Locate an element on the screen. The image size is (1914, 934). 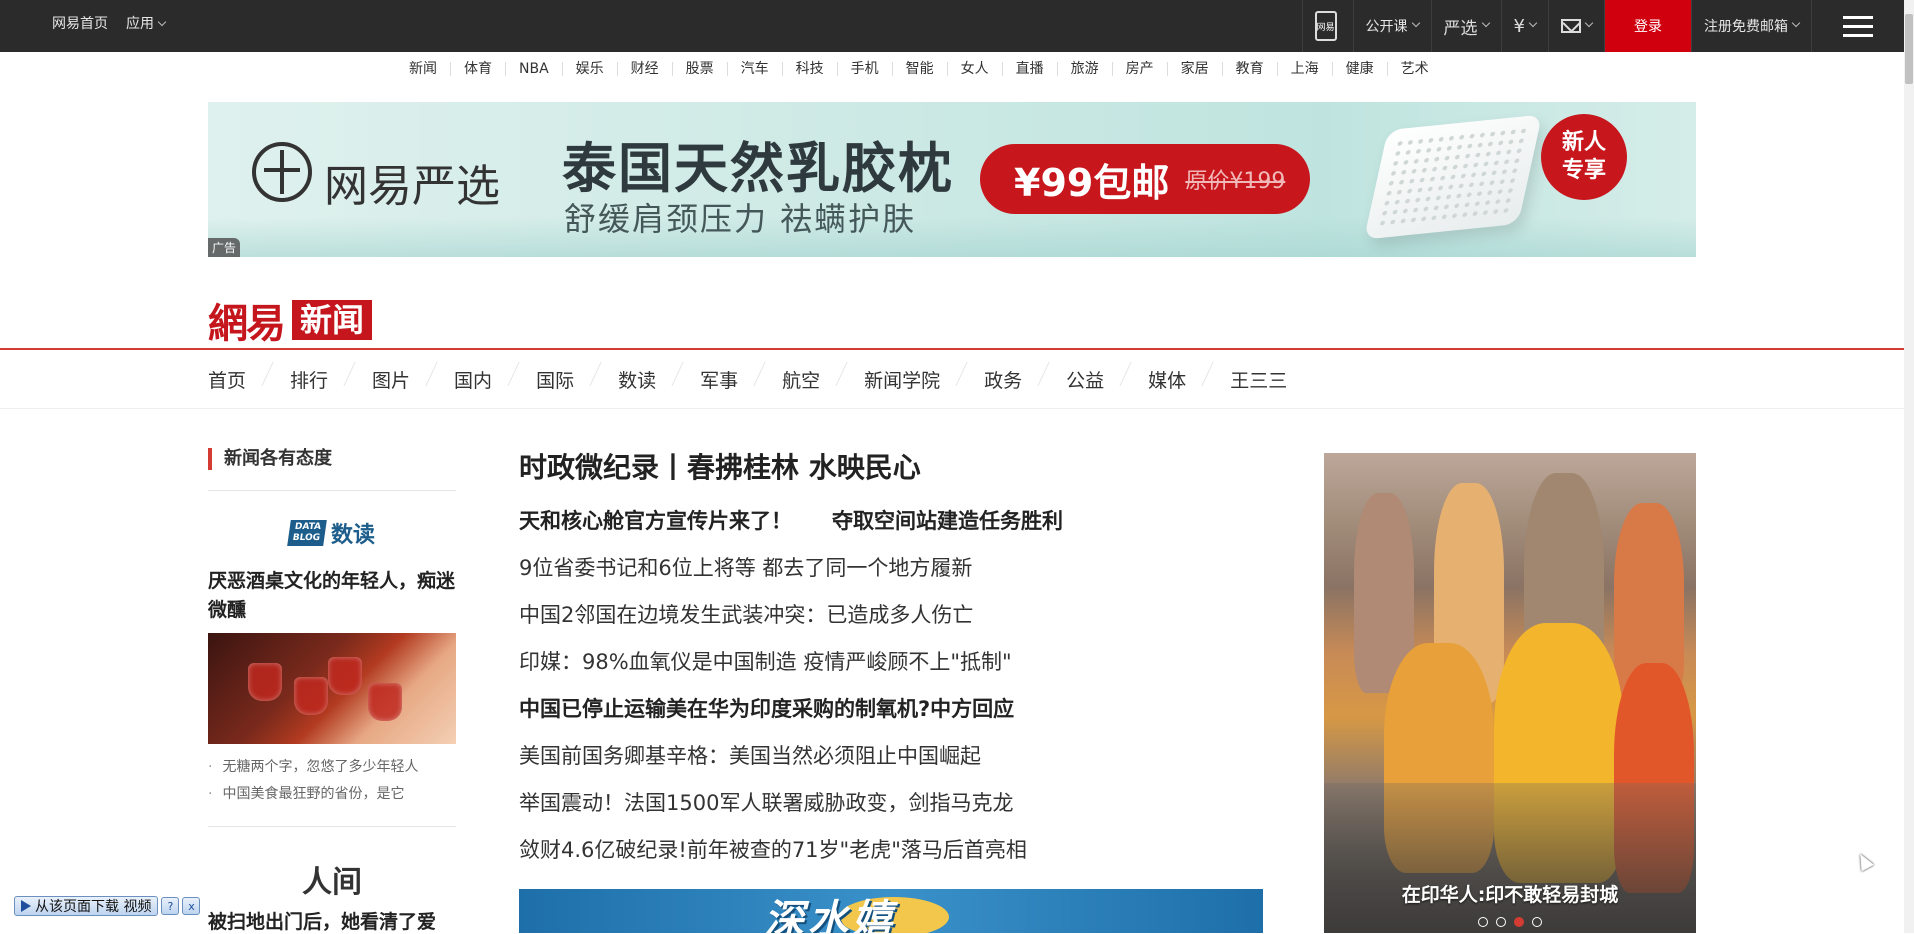
newbie-line1: 新人 is located at coordinates (1583, 142).